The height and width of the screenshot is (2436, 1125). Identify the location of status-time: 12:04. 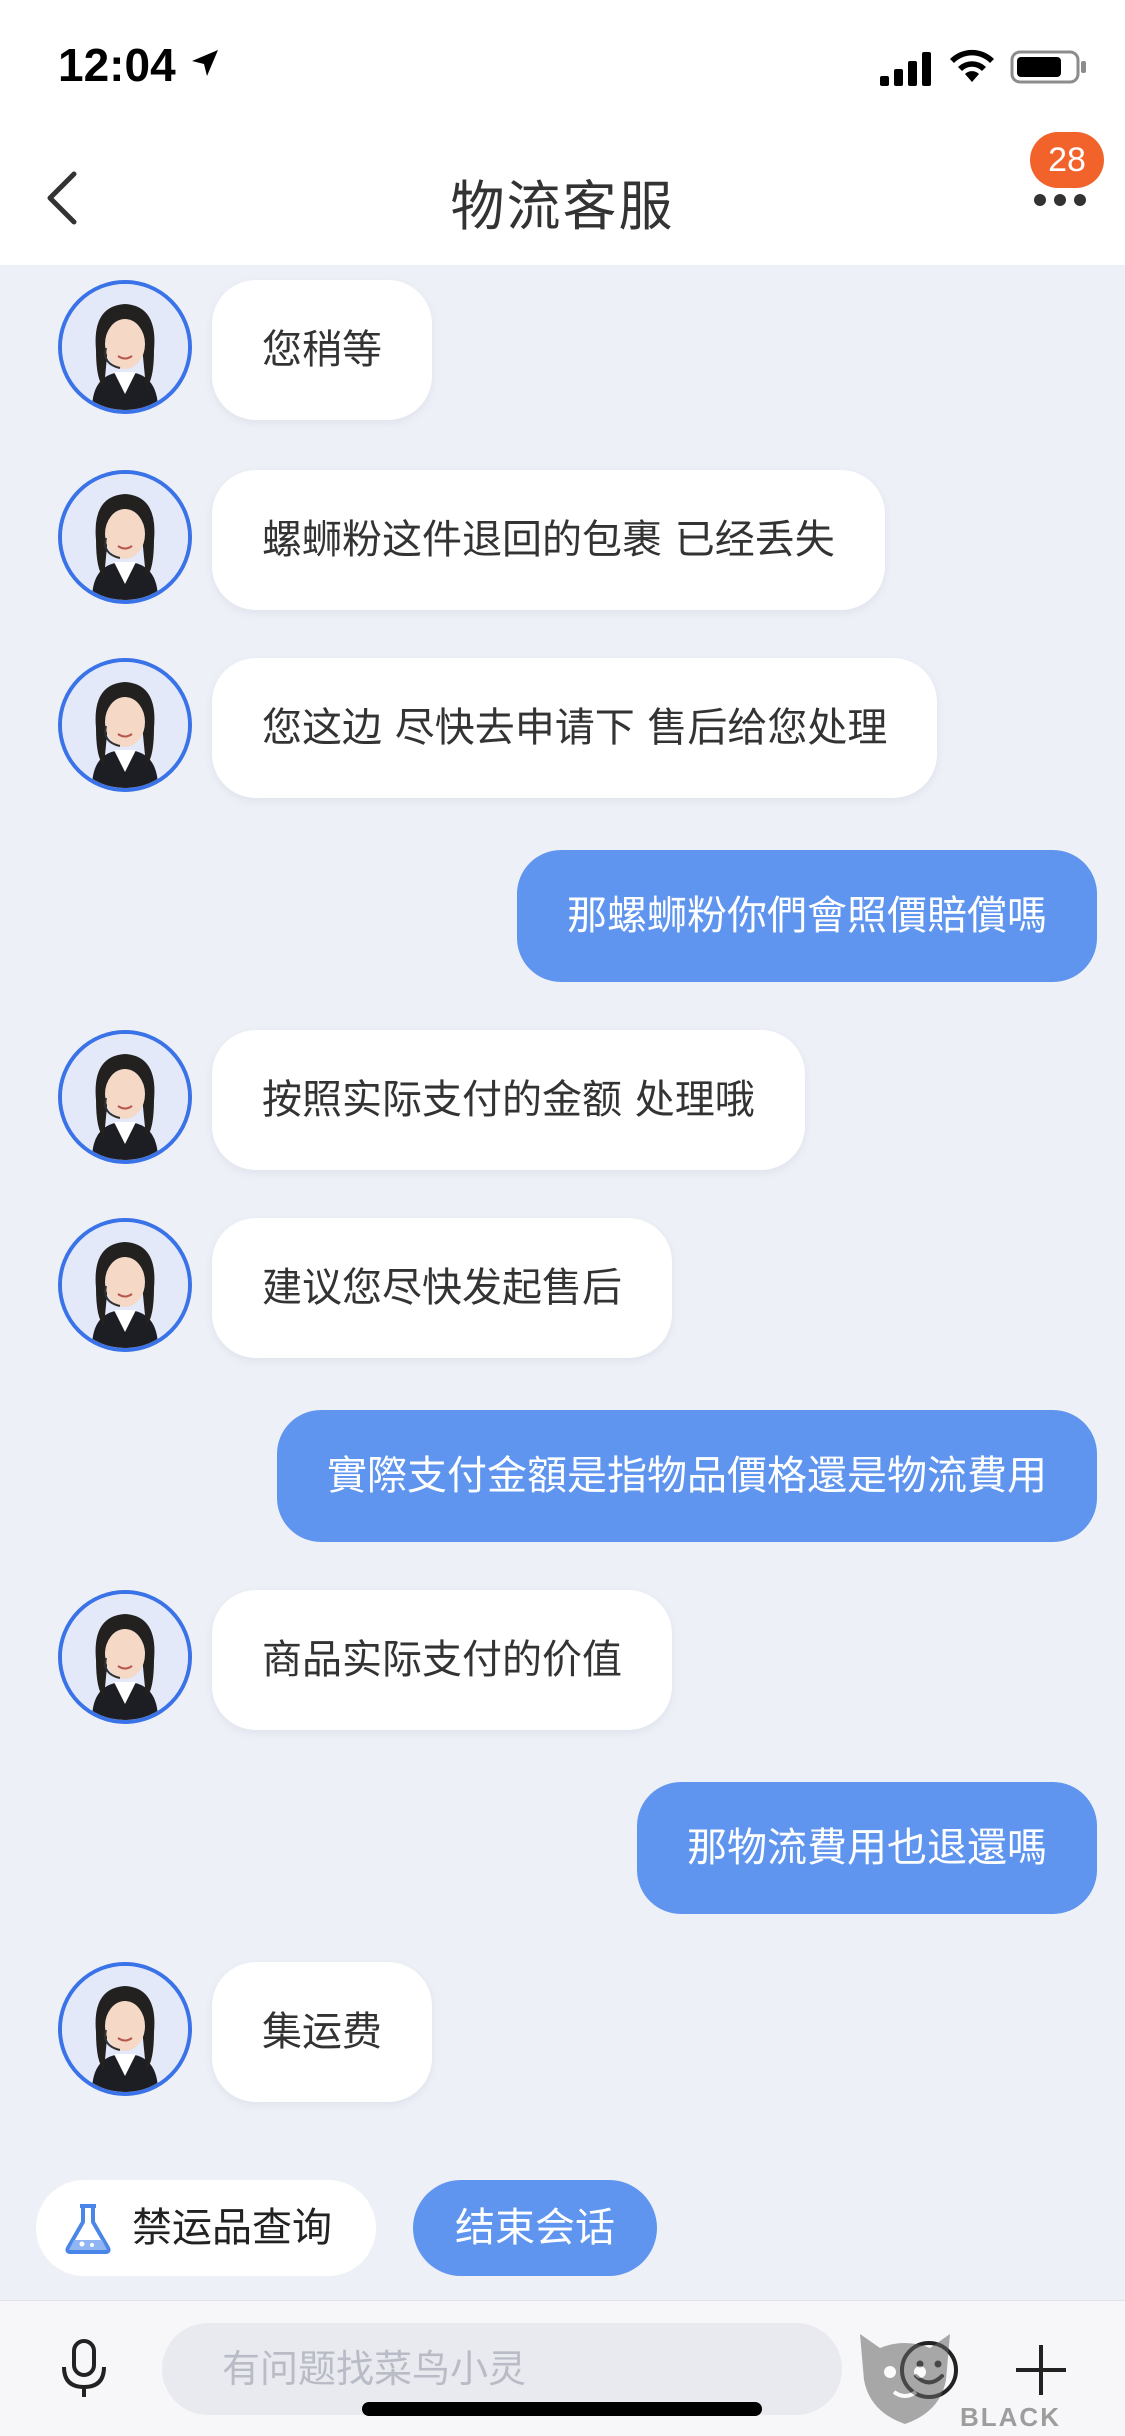
(117, 65).